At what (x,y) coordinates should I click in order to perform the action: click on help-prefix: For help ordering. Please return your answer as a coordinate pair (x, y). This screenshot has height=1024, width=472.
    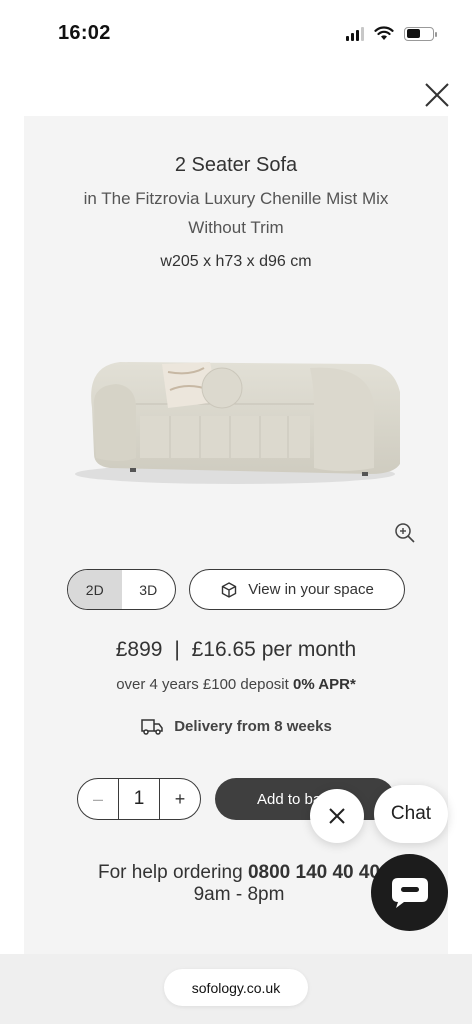
    Looking at the image, I should click on (170, 872).